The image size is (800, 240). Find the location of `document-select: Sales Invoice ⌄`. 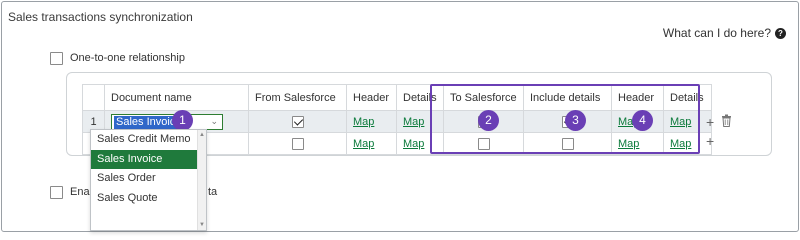

document-select: Sales Invoice ⌄ is located at coordinates (167, 121).